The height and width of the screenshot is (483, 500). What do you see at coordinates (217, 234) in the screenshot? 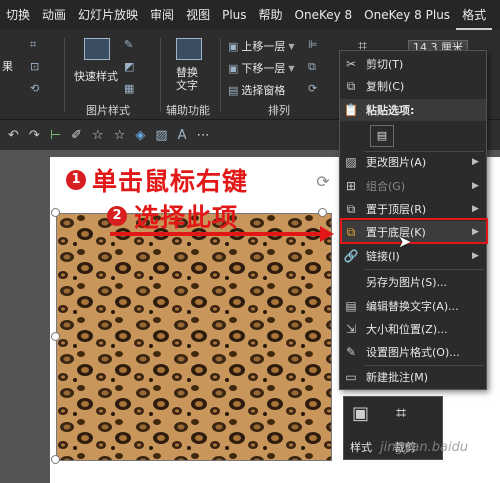
I see `annotation-arrow` at bounding box center [217, 234].